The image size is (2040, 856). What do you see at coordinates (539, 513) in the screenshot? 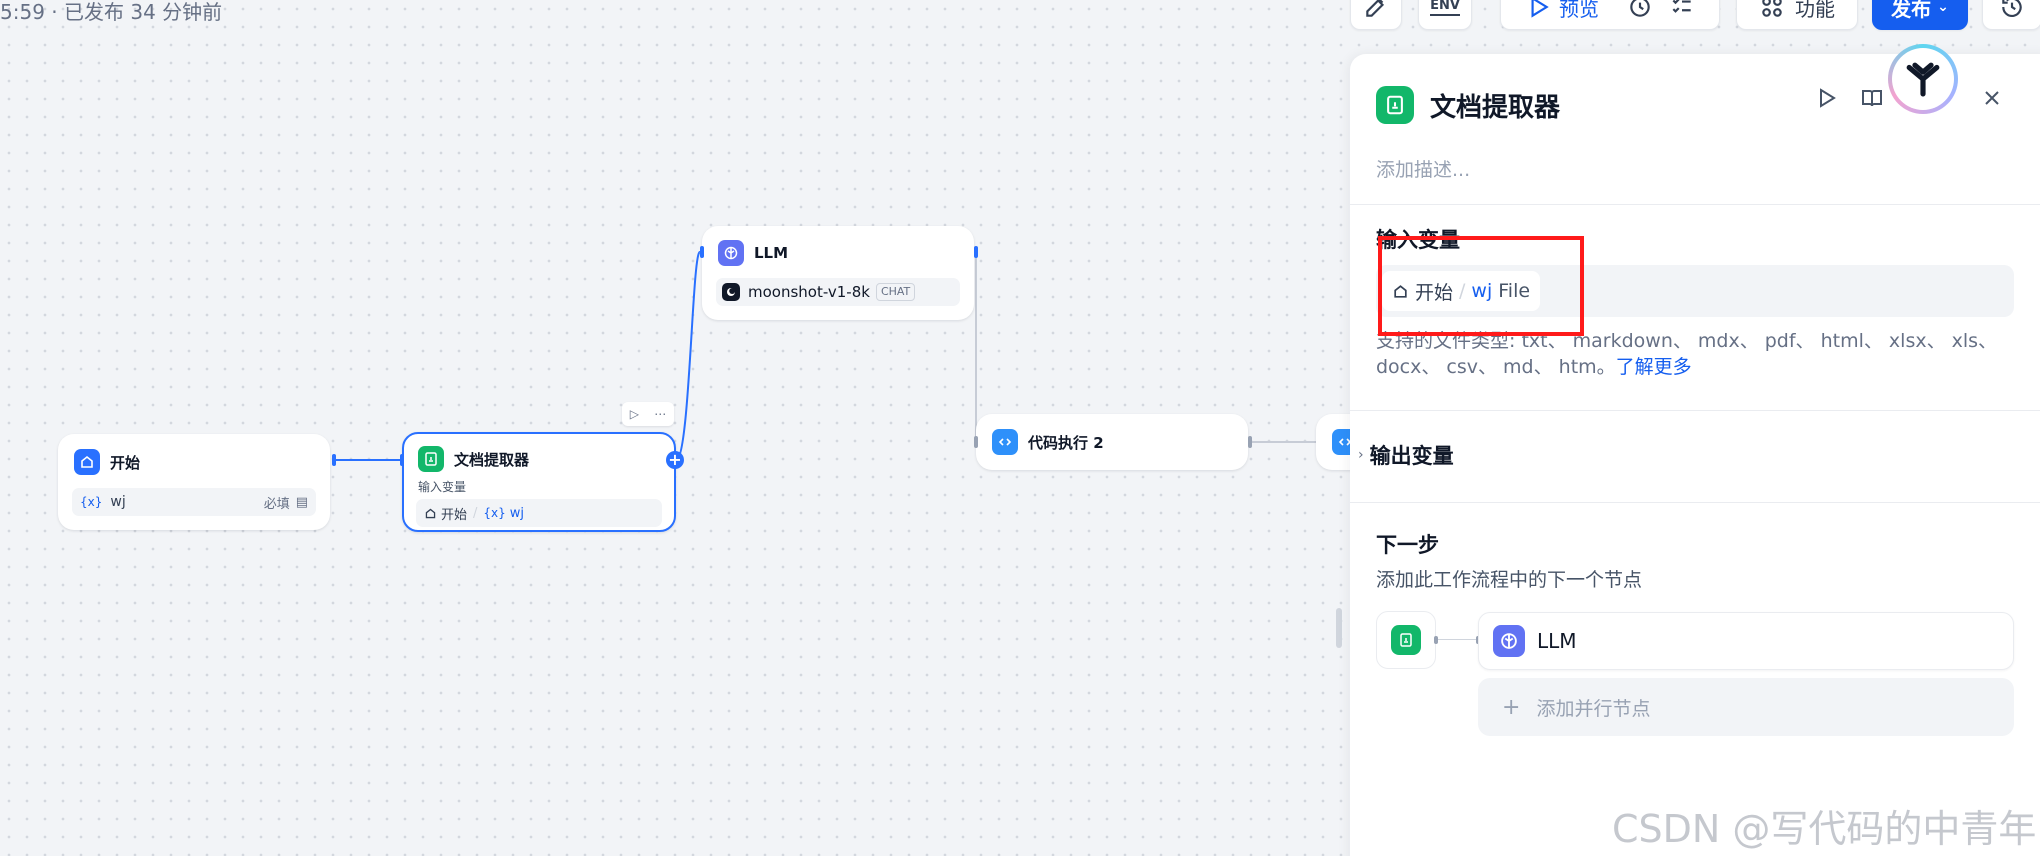
I see `doc-input-var: 开始 / {x} wj` at bounding box center [539, 513].